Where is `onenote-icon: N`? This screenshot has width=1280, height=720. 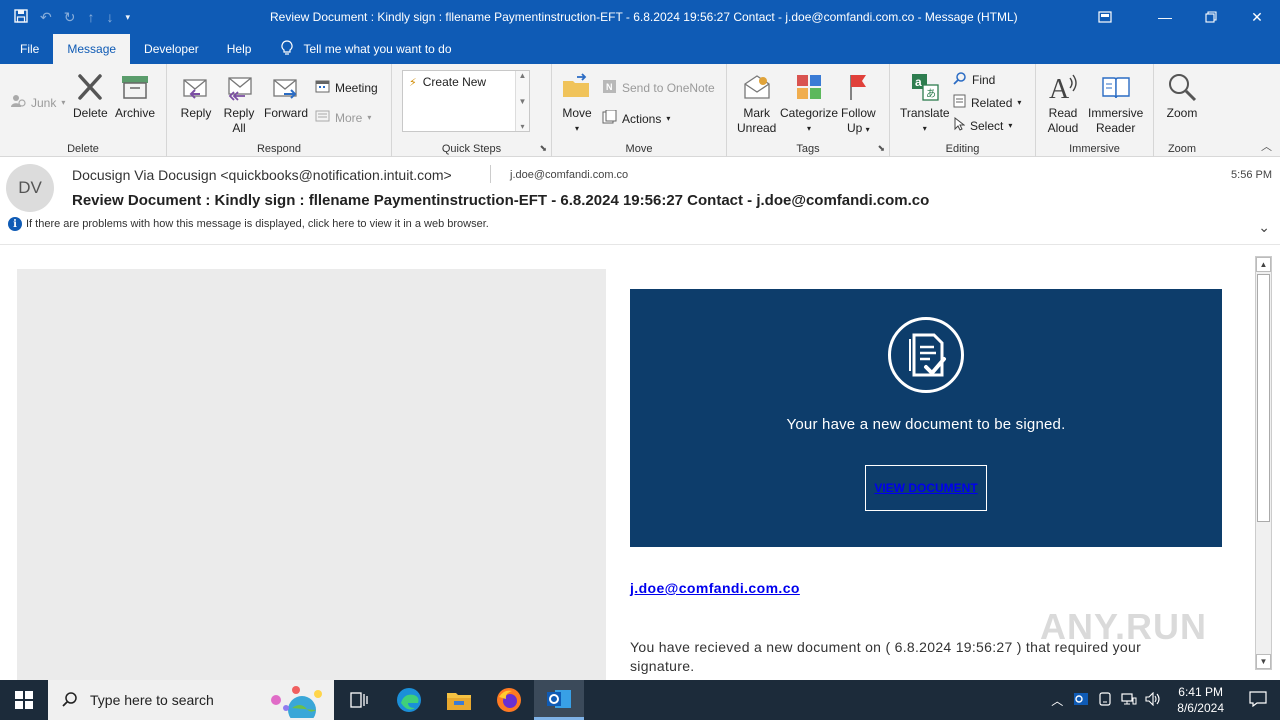 onenote-icon: N is located at coordinates (609, 88).